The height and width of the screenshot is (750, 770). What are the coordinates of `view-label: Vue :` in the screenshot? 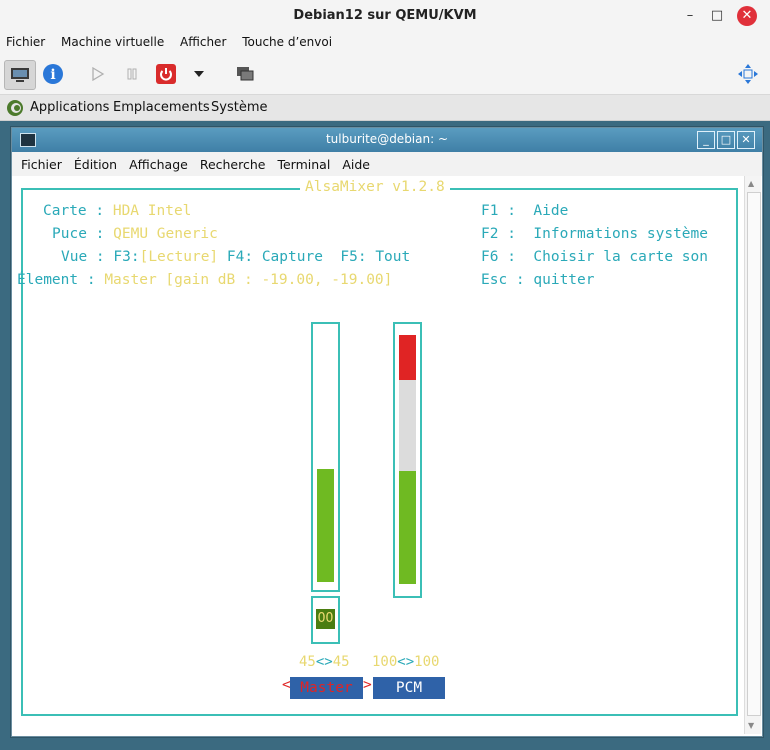 It's located at (83, 257).